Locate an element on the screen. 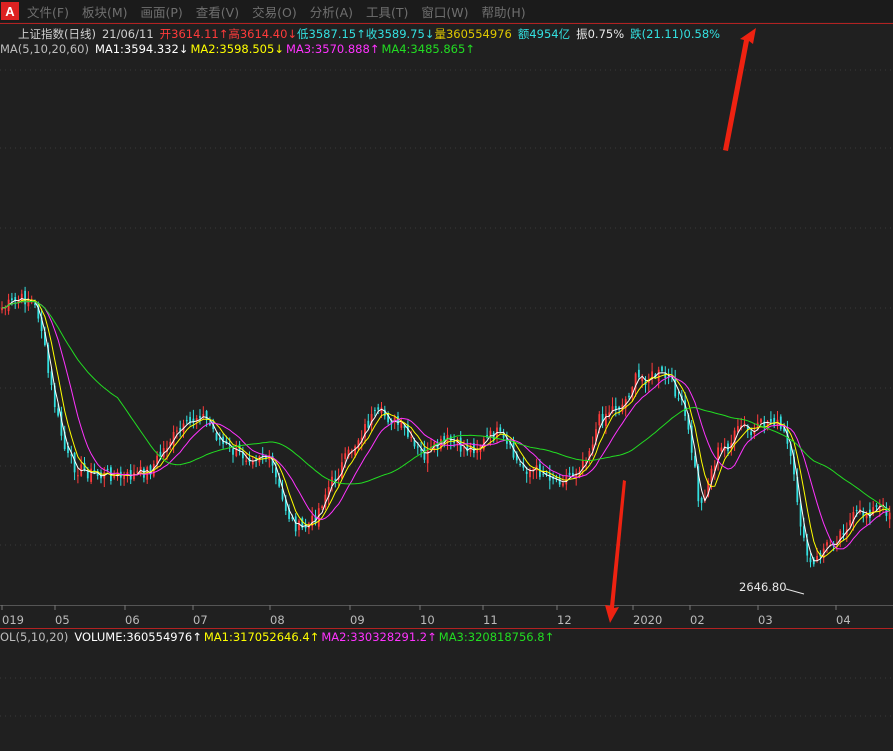 The width and height of the screenshot is (893, 751). x-axis-label: 10 is located at coordinates (427, 620).